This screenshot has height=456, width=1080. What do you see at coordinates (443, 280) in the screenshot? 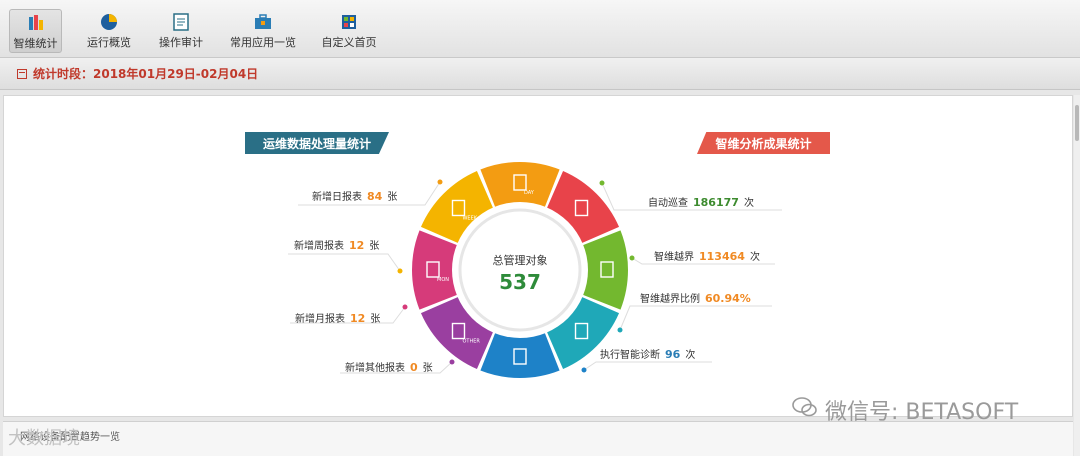
I see `segment-label: MON` at bounding box center [443, 280].